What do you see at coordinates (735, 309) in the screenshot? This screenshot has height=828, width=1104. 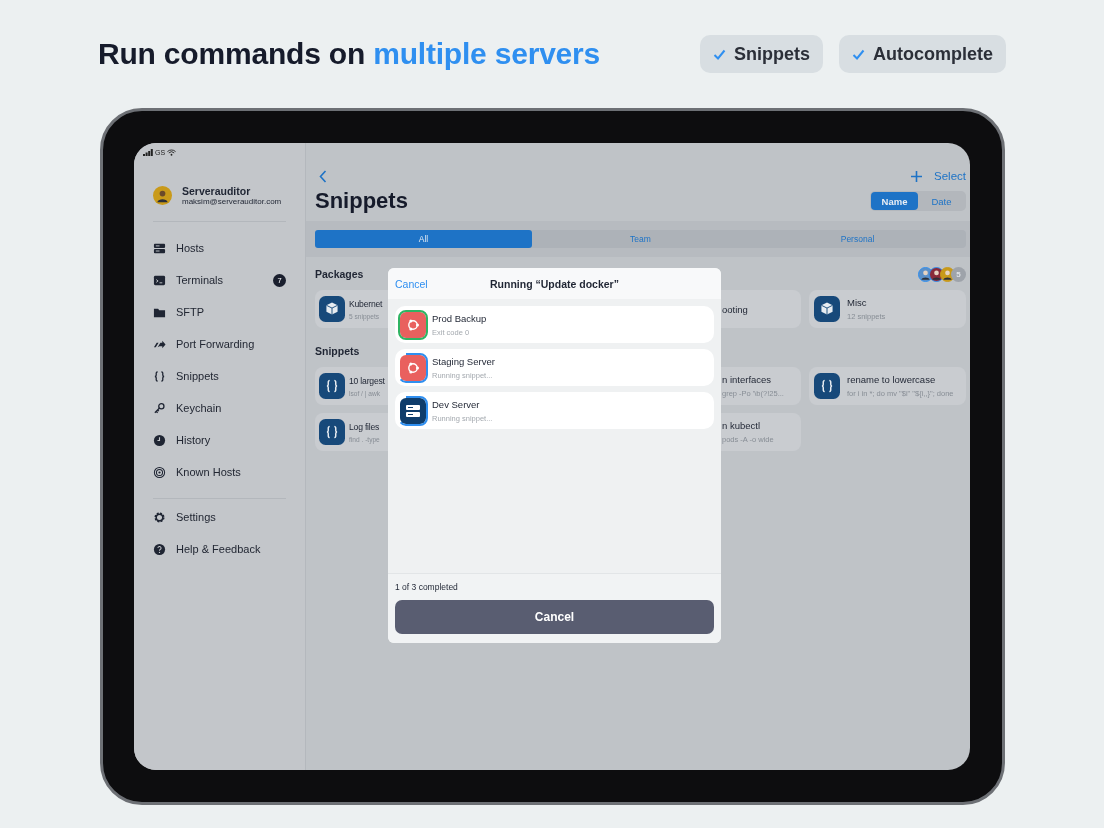 I see `card-title: ooting` at bounding box center [735, 309].